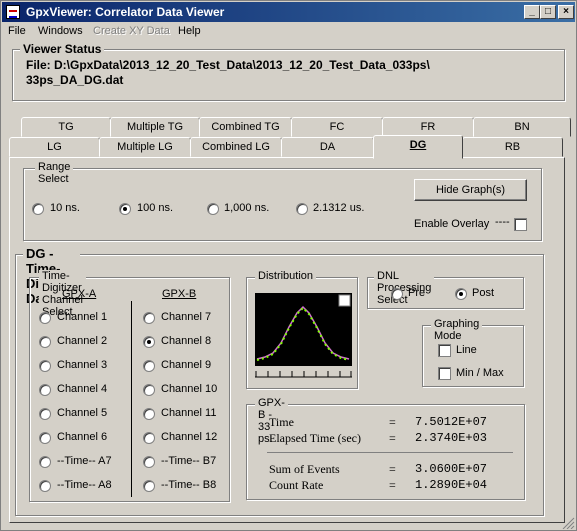  Describe the element at coordinates (79, 294) in the screenshot. I see `gpx-a-heading: GPX-A` at that location.